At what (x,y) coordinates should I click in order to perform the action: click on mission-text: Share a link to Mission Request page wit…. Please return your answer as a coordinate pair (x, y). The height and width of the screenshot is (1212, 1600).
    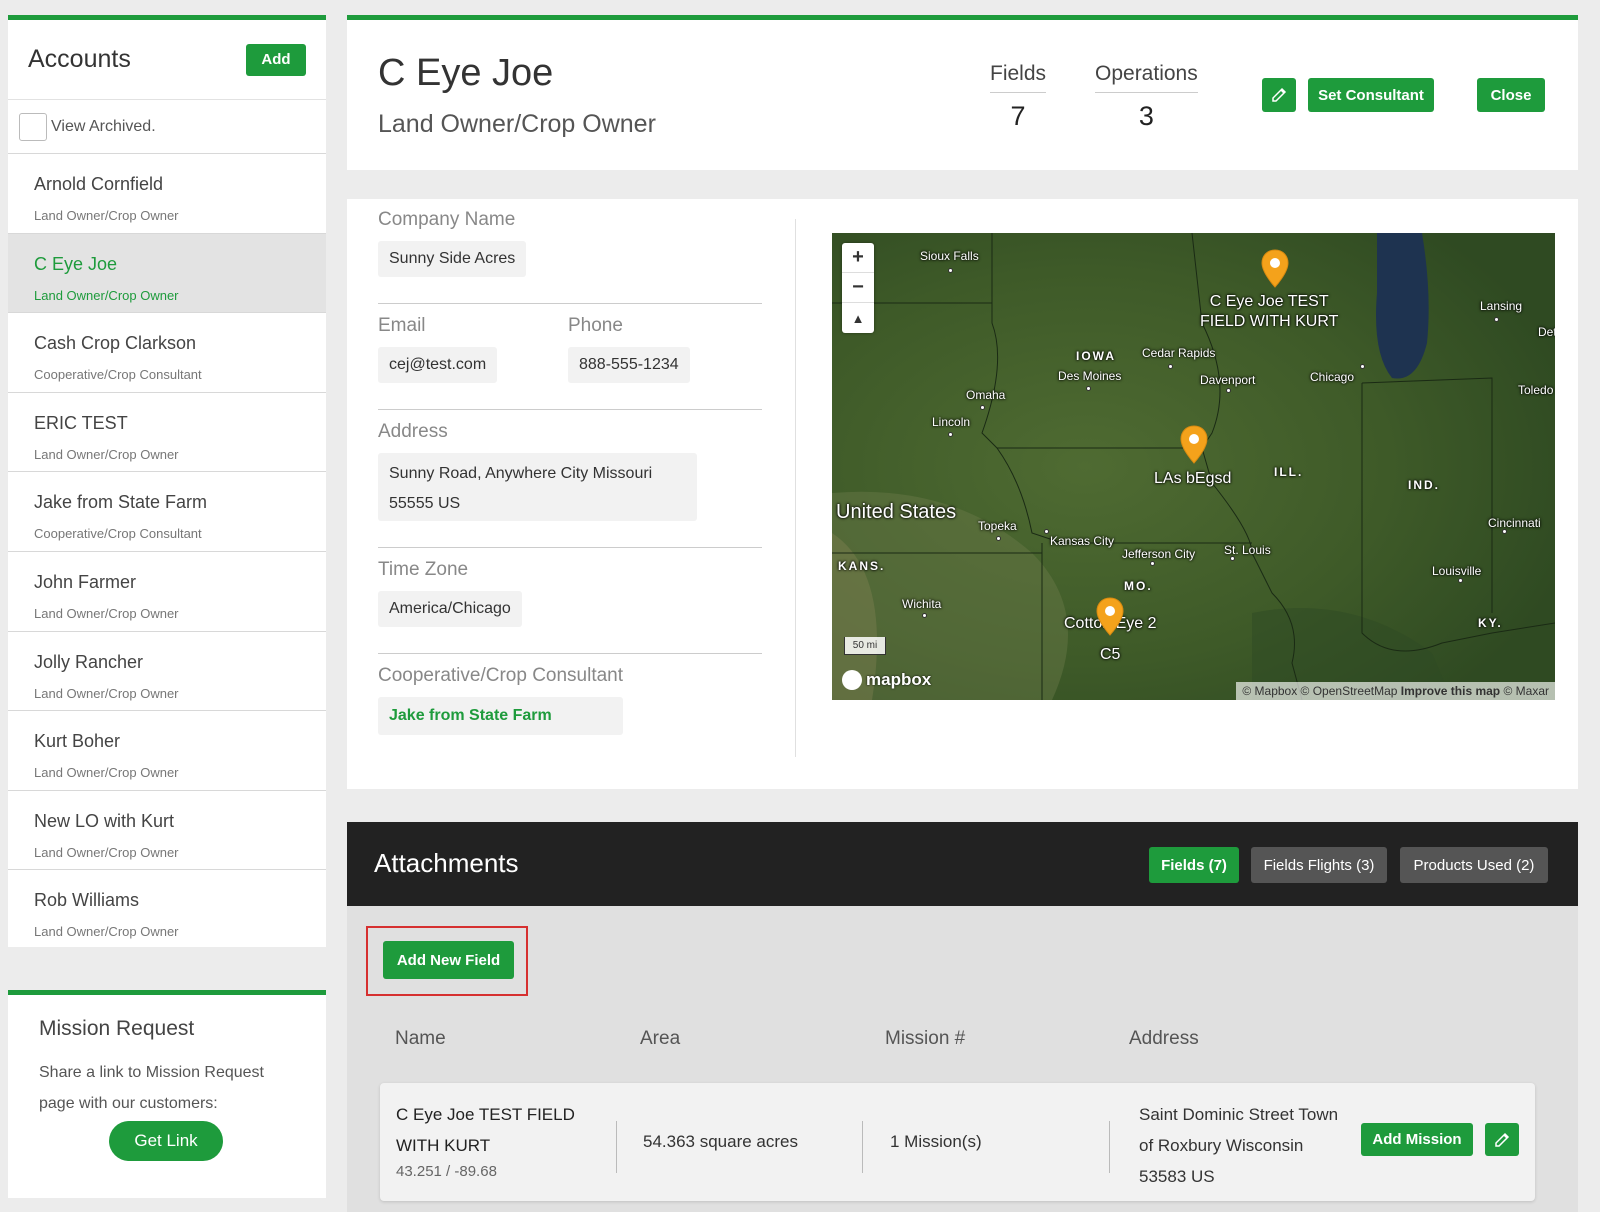
    Looking at the image, I should click on (151, 1088).